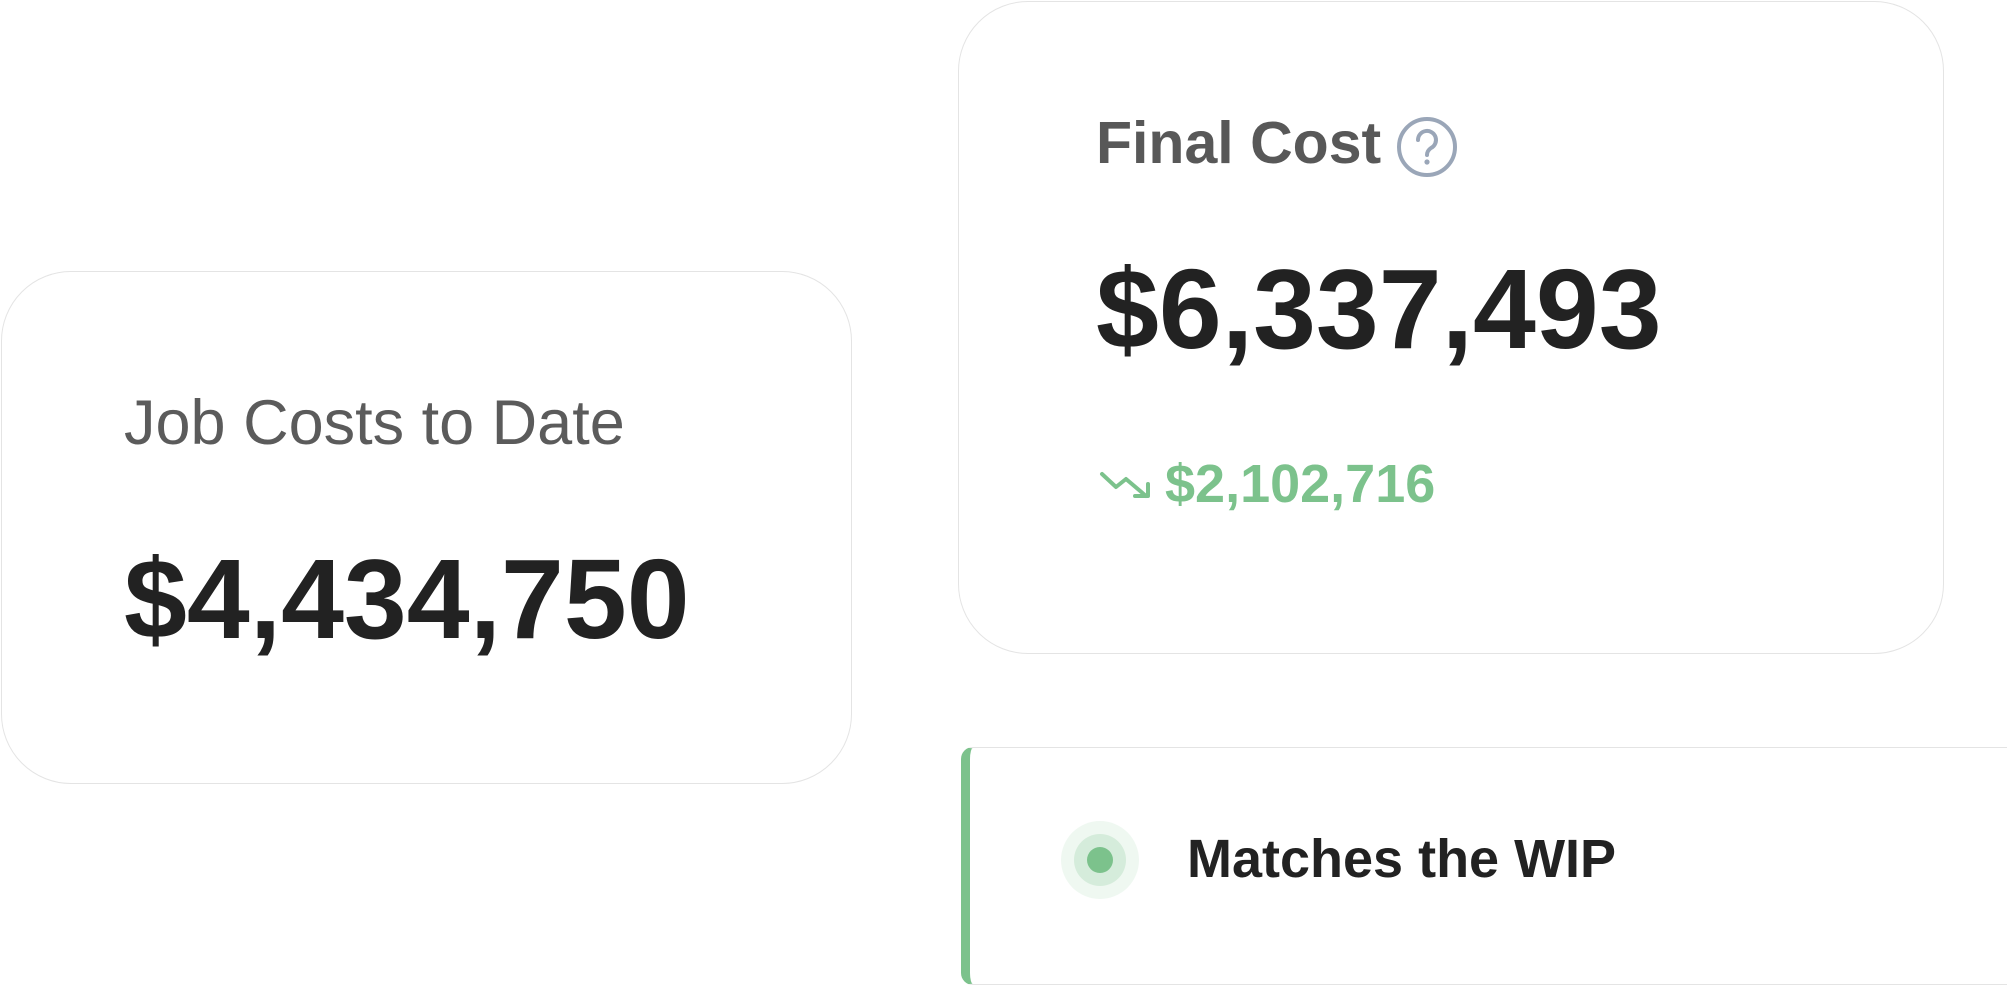  Describe the element at coordinates (1300, 484) in the screenshot. I see `final-cost-delta-value: $2,102,716` at that location.